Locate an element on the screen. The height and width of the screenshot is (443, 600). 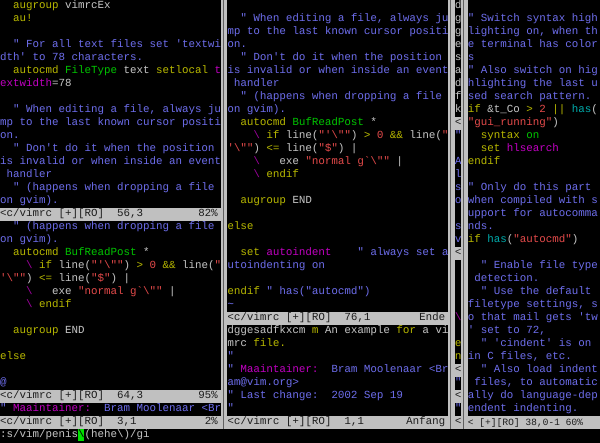
code-line: \ is located at coordinates (458, 318).